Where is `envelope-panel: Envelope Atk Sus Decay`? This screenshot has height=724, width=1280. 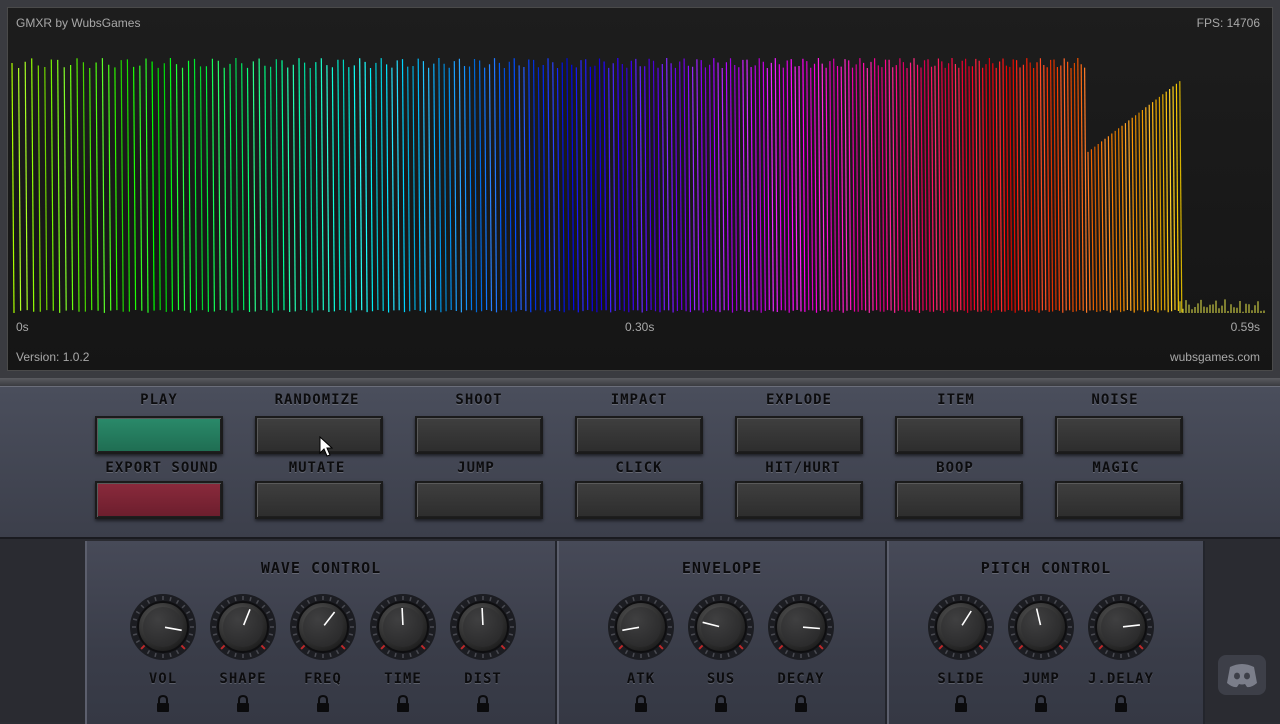
envelope-panel: Envelope Atk Sus Decay is located at coordinates (722, 632).